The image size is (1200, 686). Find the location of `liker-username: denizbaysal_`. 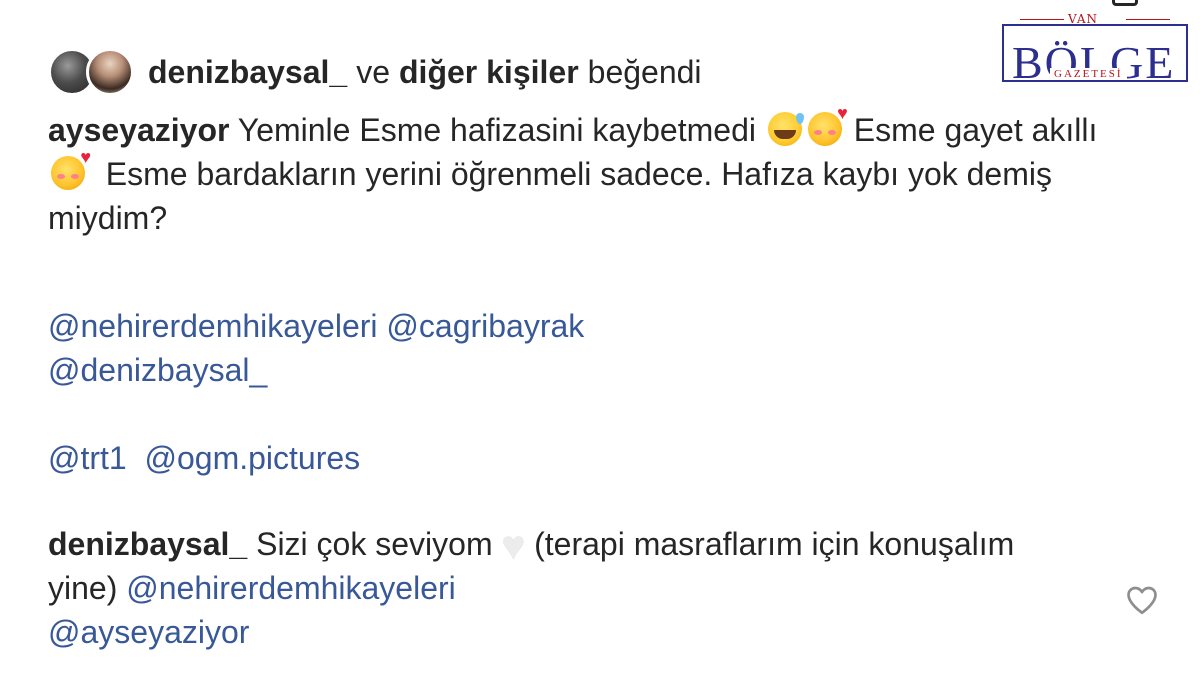

liker-username: denizbaysal_ is located at coordinates (247, 72).